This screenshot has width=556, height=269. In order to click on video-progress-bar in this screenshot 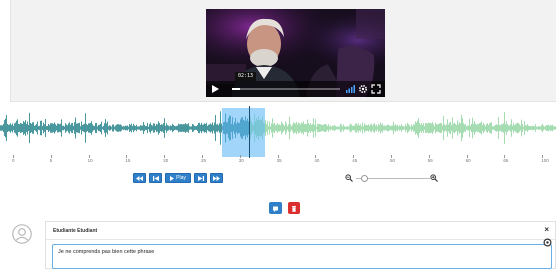, I will do `click(286, 89)`.